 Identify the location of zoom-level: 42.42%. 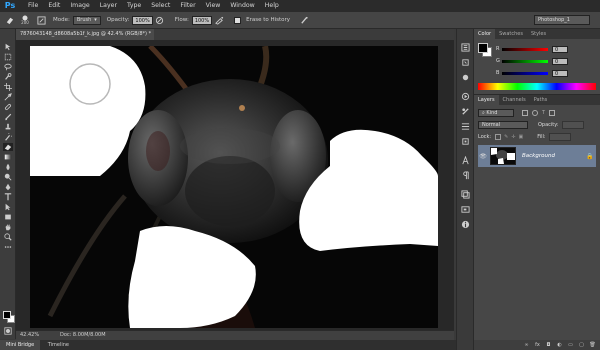
(29, 335).